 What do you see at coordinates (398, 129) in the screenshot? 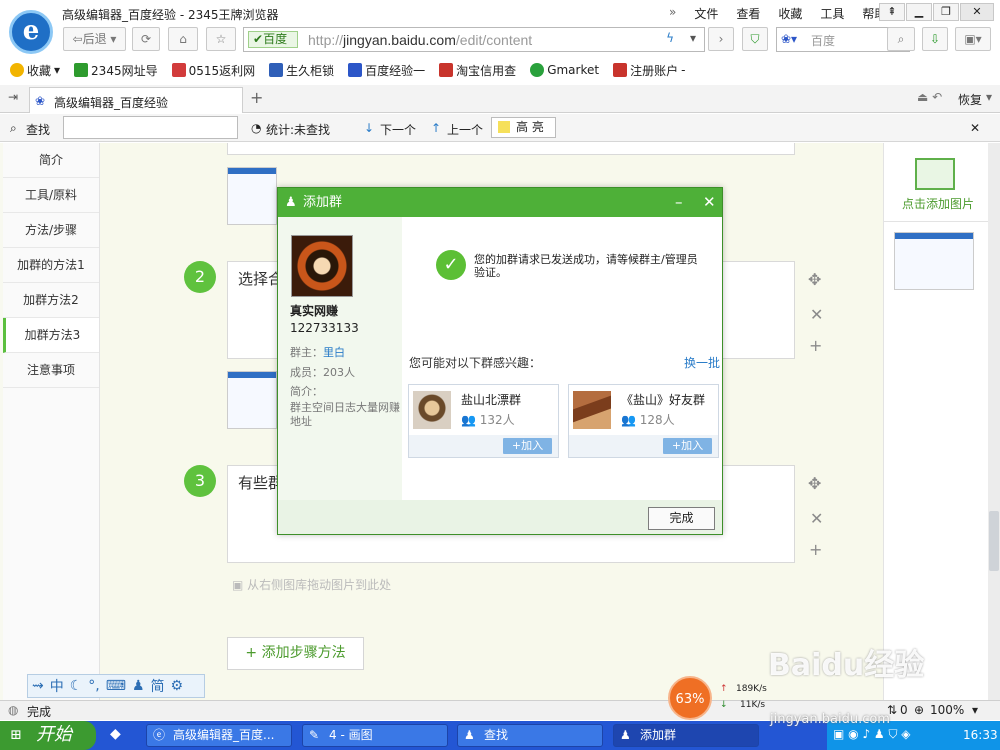
I see `find-next-button: 下一个` at bounding box center [398, 129].